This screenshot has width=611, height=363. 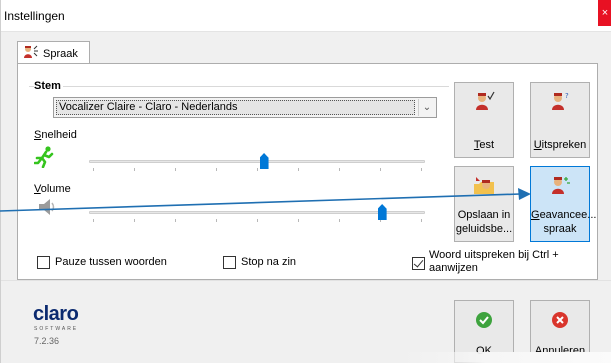 I want to click on claro-logo-subtitle: SOFTWARE, so click(x=56, y=329).